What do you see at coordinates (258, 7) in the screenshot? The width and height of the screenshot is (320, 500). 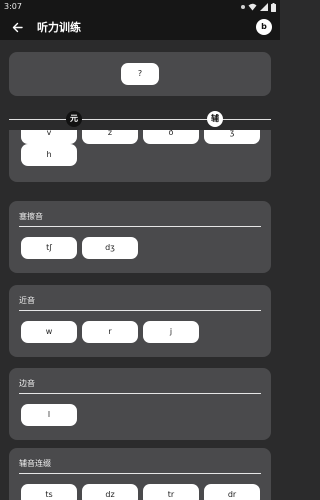 I see `status-icons` at bounding box center [258, 7].